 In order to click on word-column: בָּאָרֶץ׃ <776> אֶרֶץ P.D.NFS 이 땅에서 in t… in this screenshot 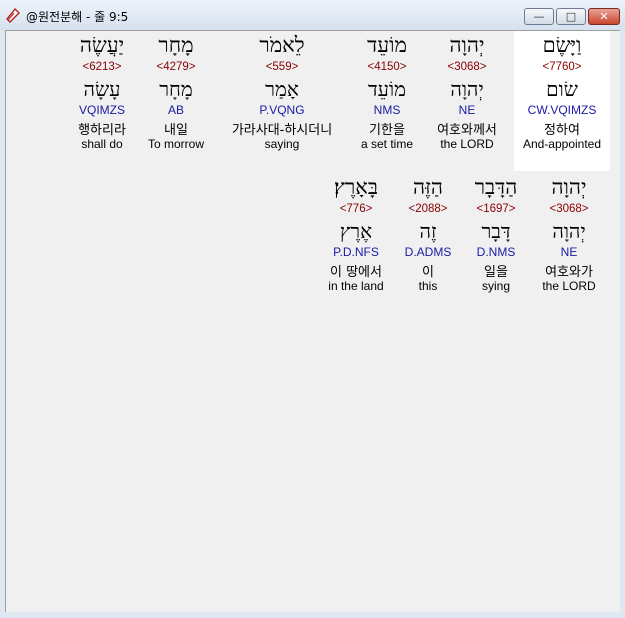, I will do `click(356, 243)`.